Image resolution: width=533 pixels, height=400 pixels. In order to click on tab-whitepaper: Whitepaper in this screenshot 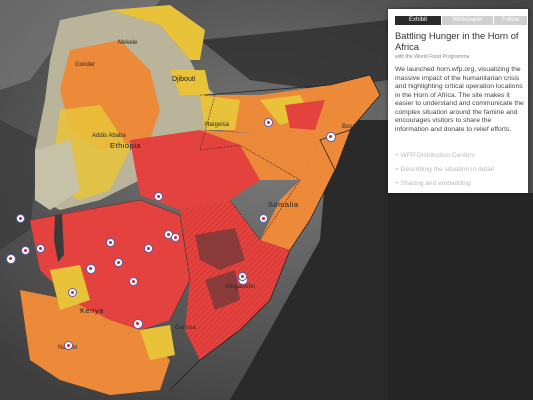, I will do `click(467, 20)`.